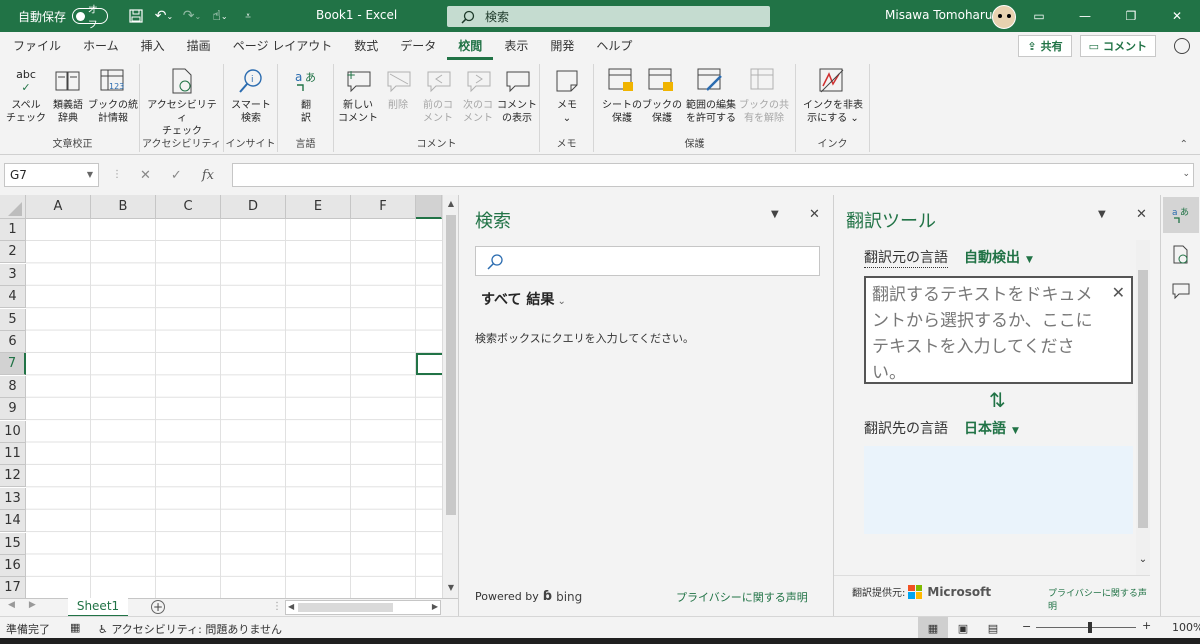 The image size is (1200, 644). Describe the element at coordinates (153, 46) in the screenshot. I see `tab-insert: 挿入` at that location.